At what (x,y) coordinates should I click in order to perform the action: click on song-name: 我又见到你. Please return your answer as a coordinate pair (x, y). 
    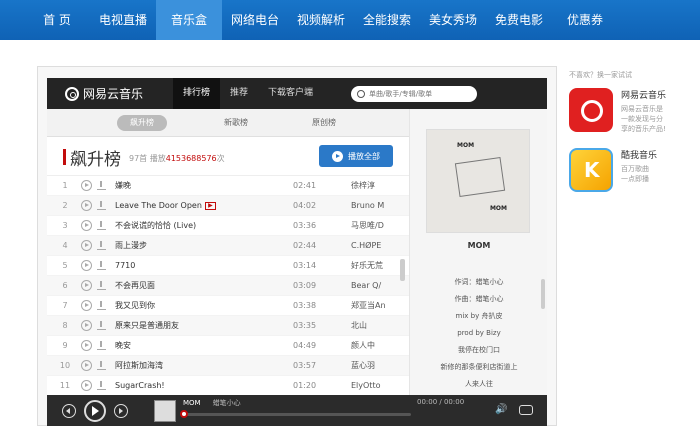
    Looking at the image, I should click on (204, 305).